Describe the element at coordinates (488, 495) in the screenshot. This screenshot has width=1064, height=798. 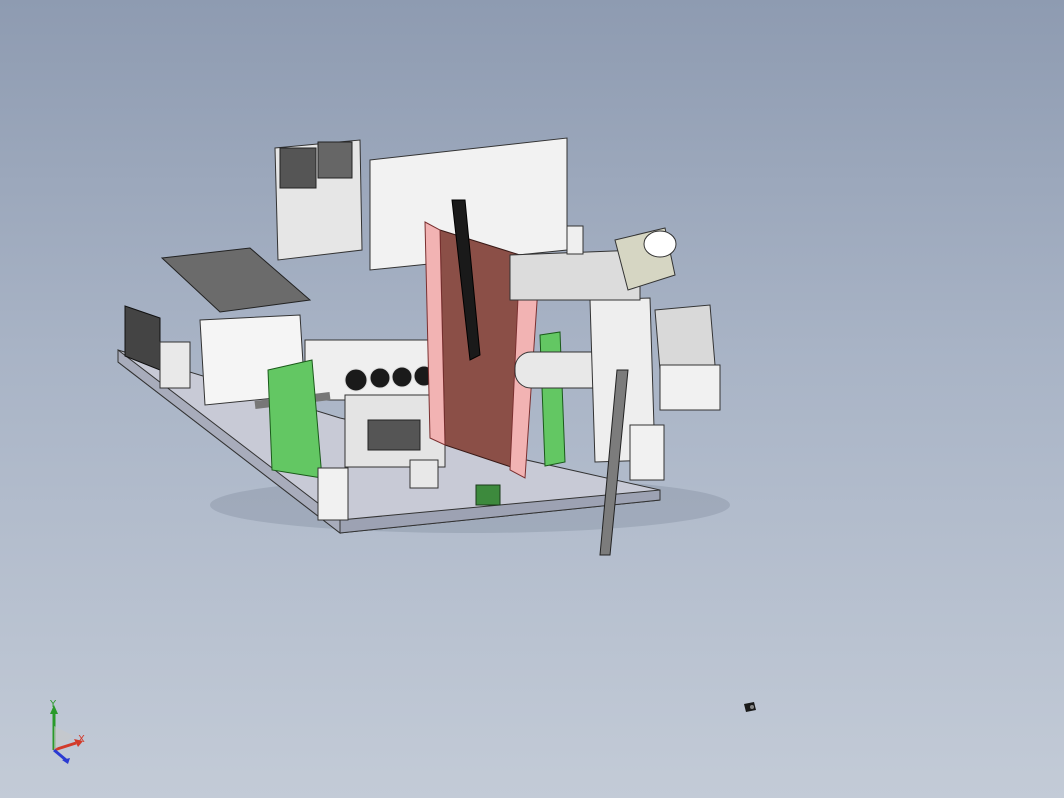
I see `adjuster-block` at that location.